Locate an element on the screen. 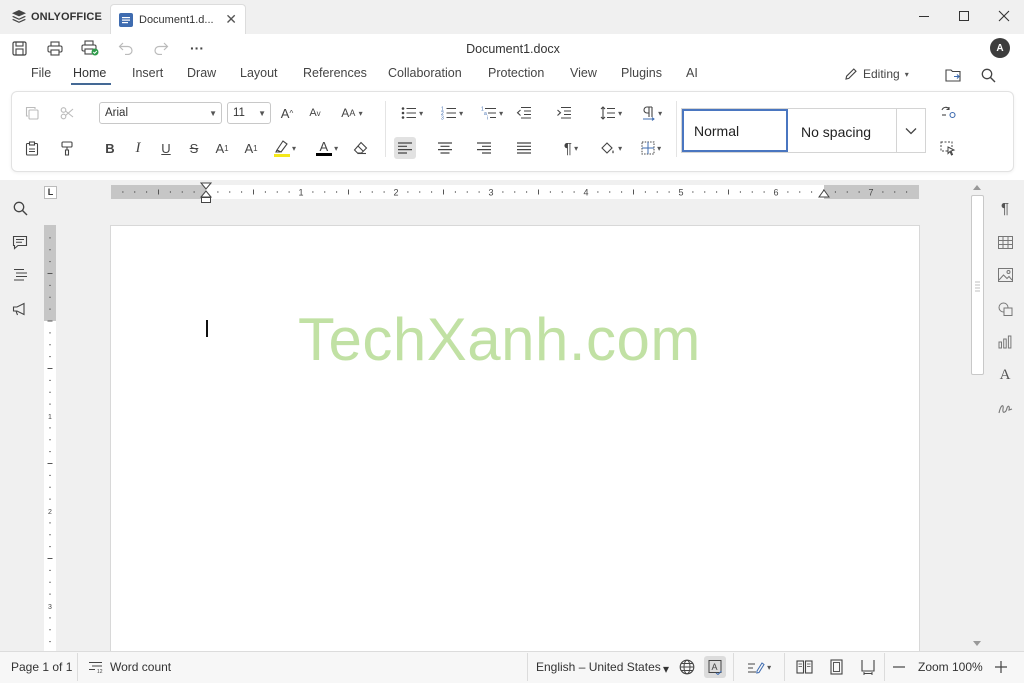  multilevel-list-button: 1ai ▾ is located at coordinates (492, 113).